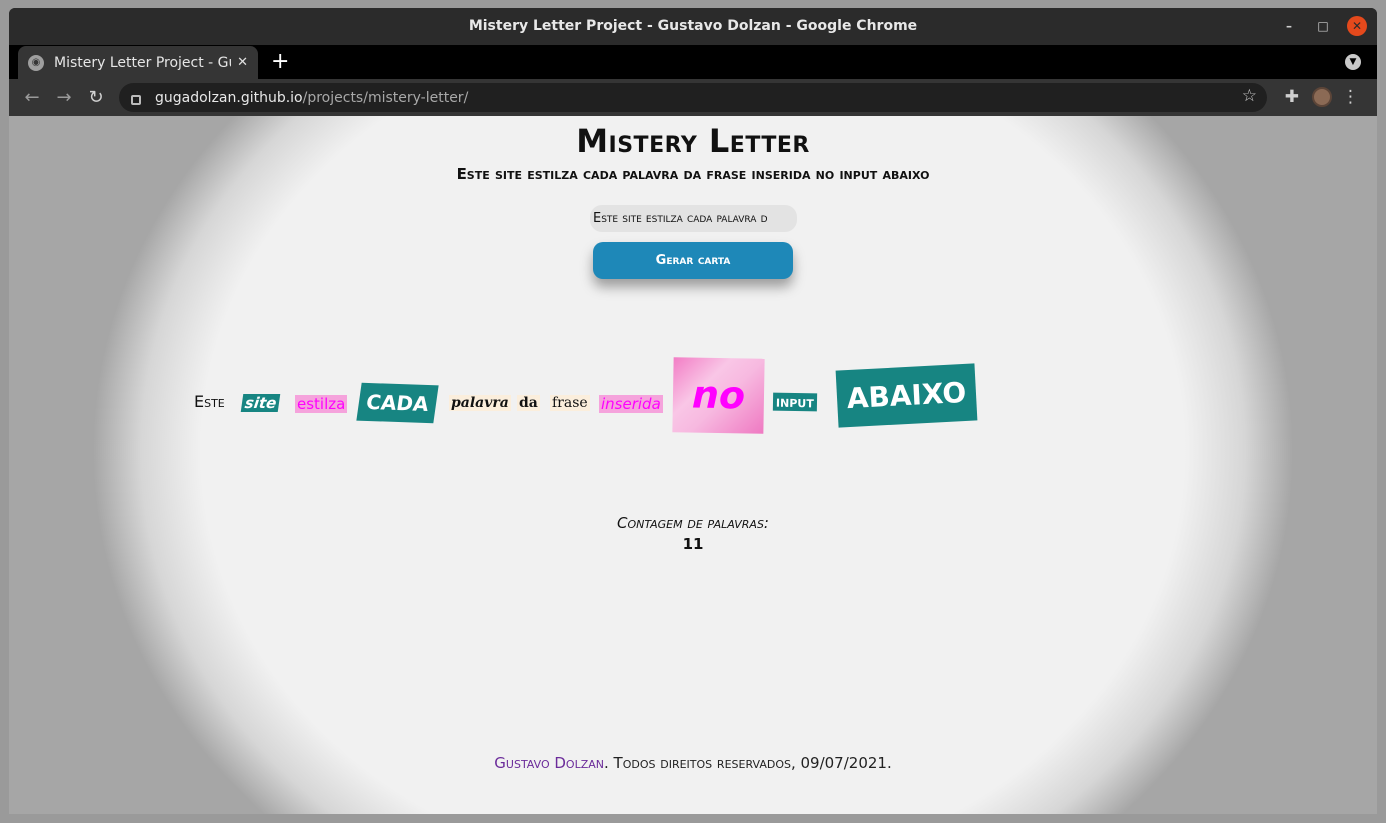 The width and height of the screenshot is (1386, 823). Describe the element at coordinates (693, 523) in the screenshot. I see `word-count-label: Contagem de palavras:` at that location.